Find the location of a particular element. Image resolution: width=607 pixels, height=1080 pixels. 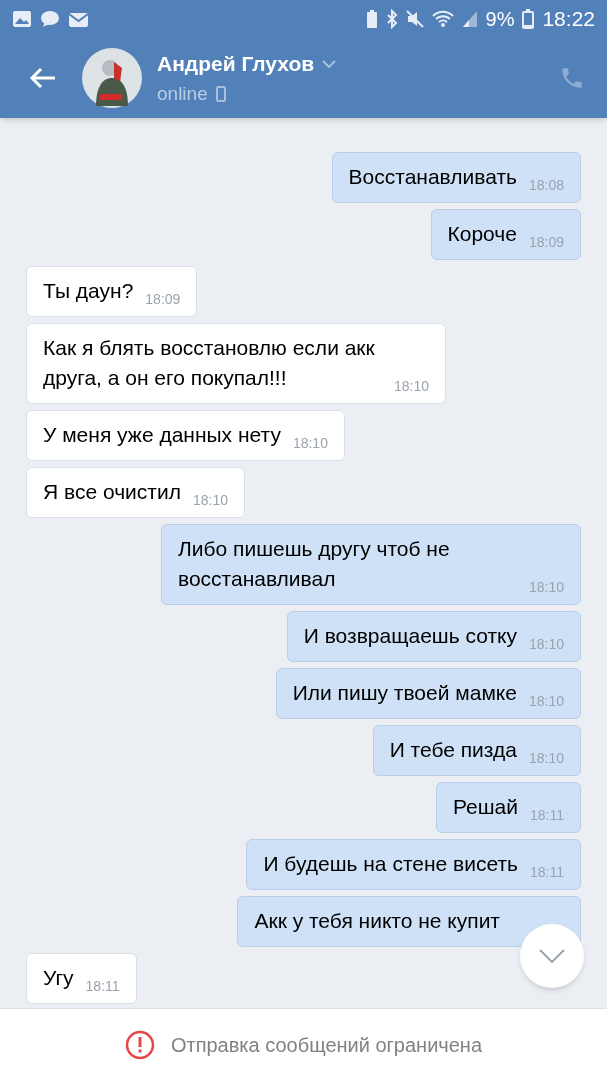

clock: 18:22 is located at coordinates (568, 19).